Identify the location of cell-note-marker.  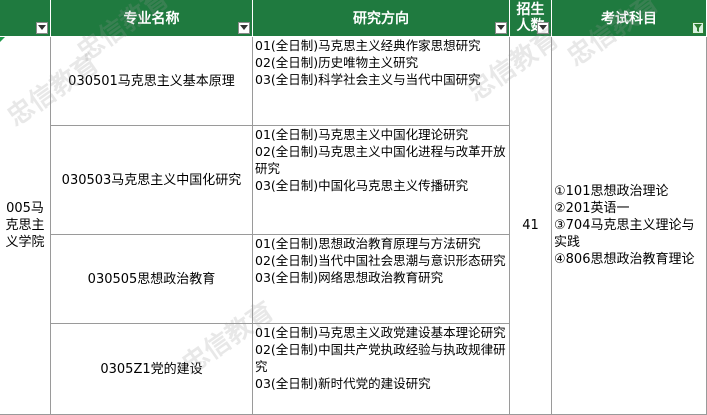
(2, 39).